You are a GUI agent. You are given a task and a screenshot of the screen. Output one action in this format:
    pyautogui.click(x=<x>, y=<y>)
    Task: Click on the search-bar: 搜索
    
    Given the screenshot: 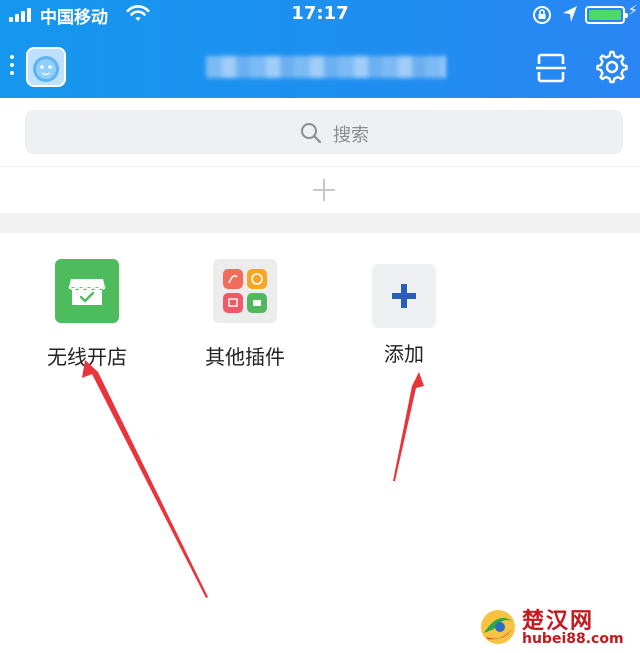 What is the action you would take?
    pyautogui.click(x=324, y=132)
    